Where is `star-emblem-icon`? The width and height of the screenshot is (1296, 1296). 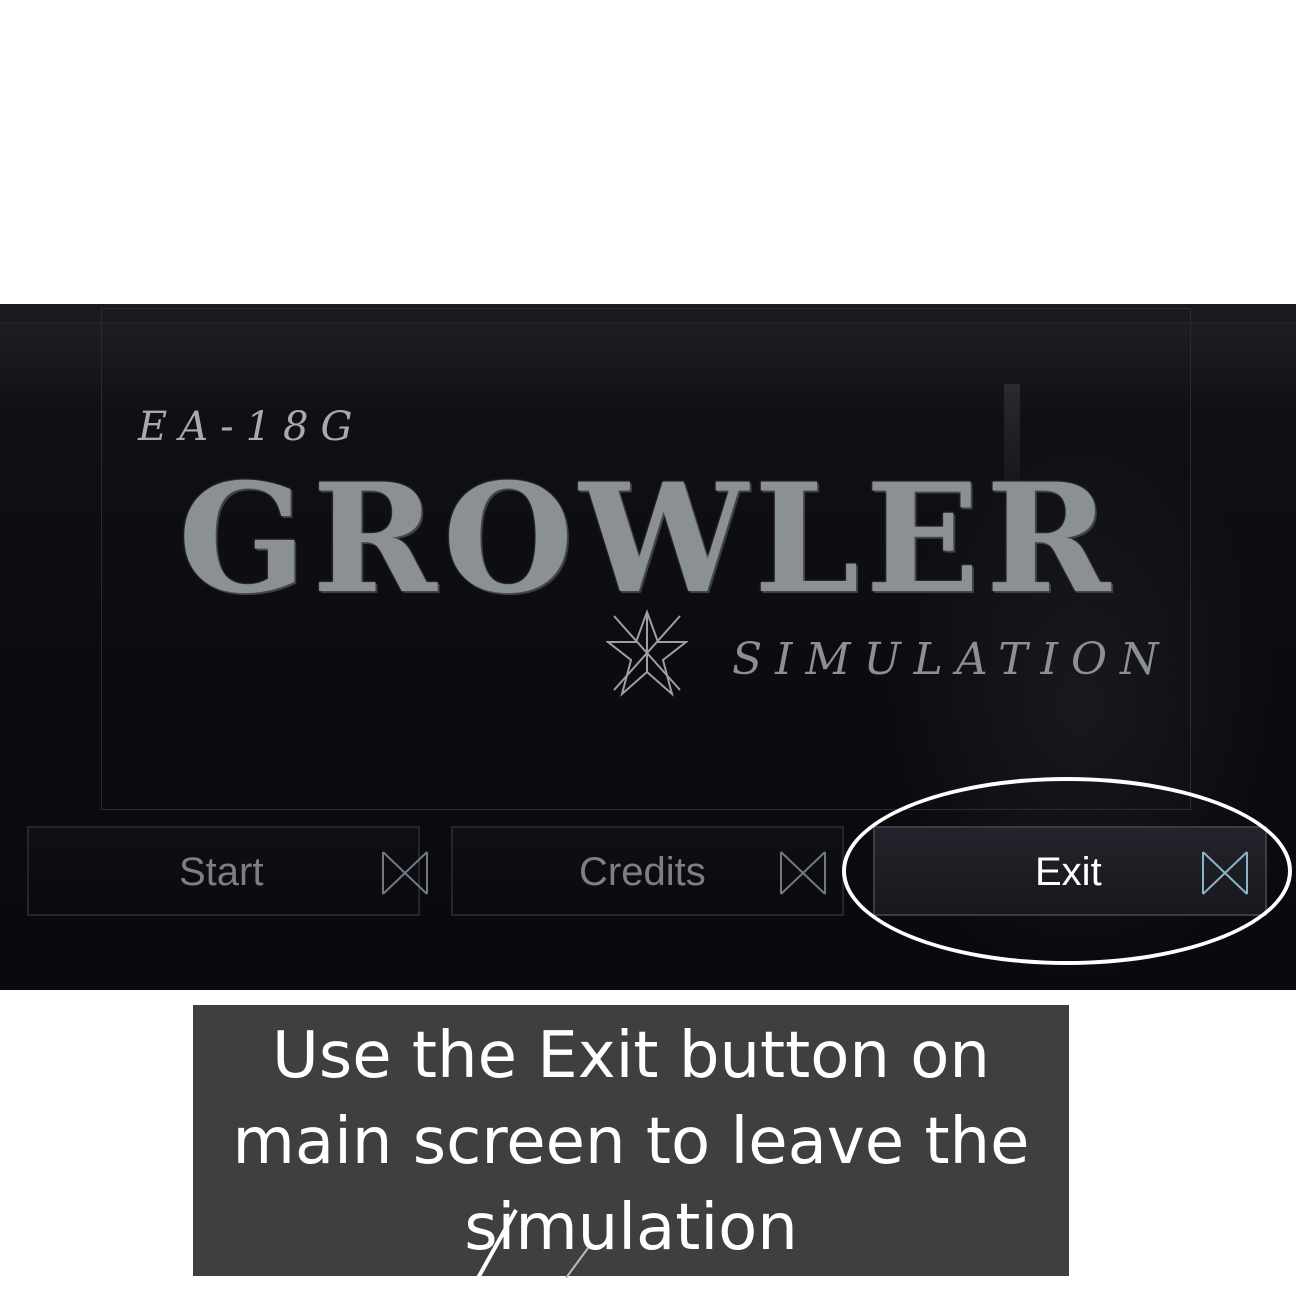
star-emblem-icon is located at coordinates (647, 653).